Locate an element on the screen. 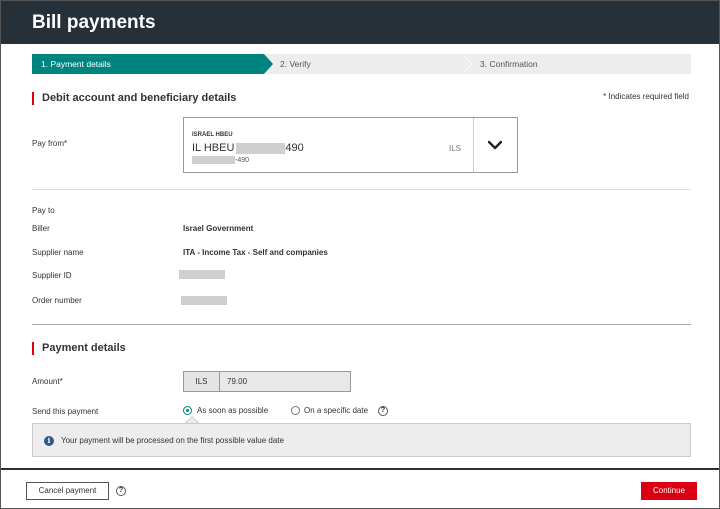  account-sub-suffix: -490 is located at coordinates (242, 160).